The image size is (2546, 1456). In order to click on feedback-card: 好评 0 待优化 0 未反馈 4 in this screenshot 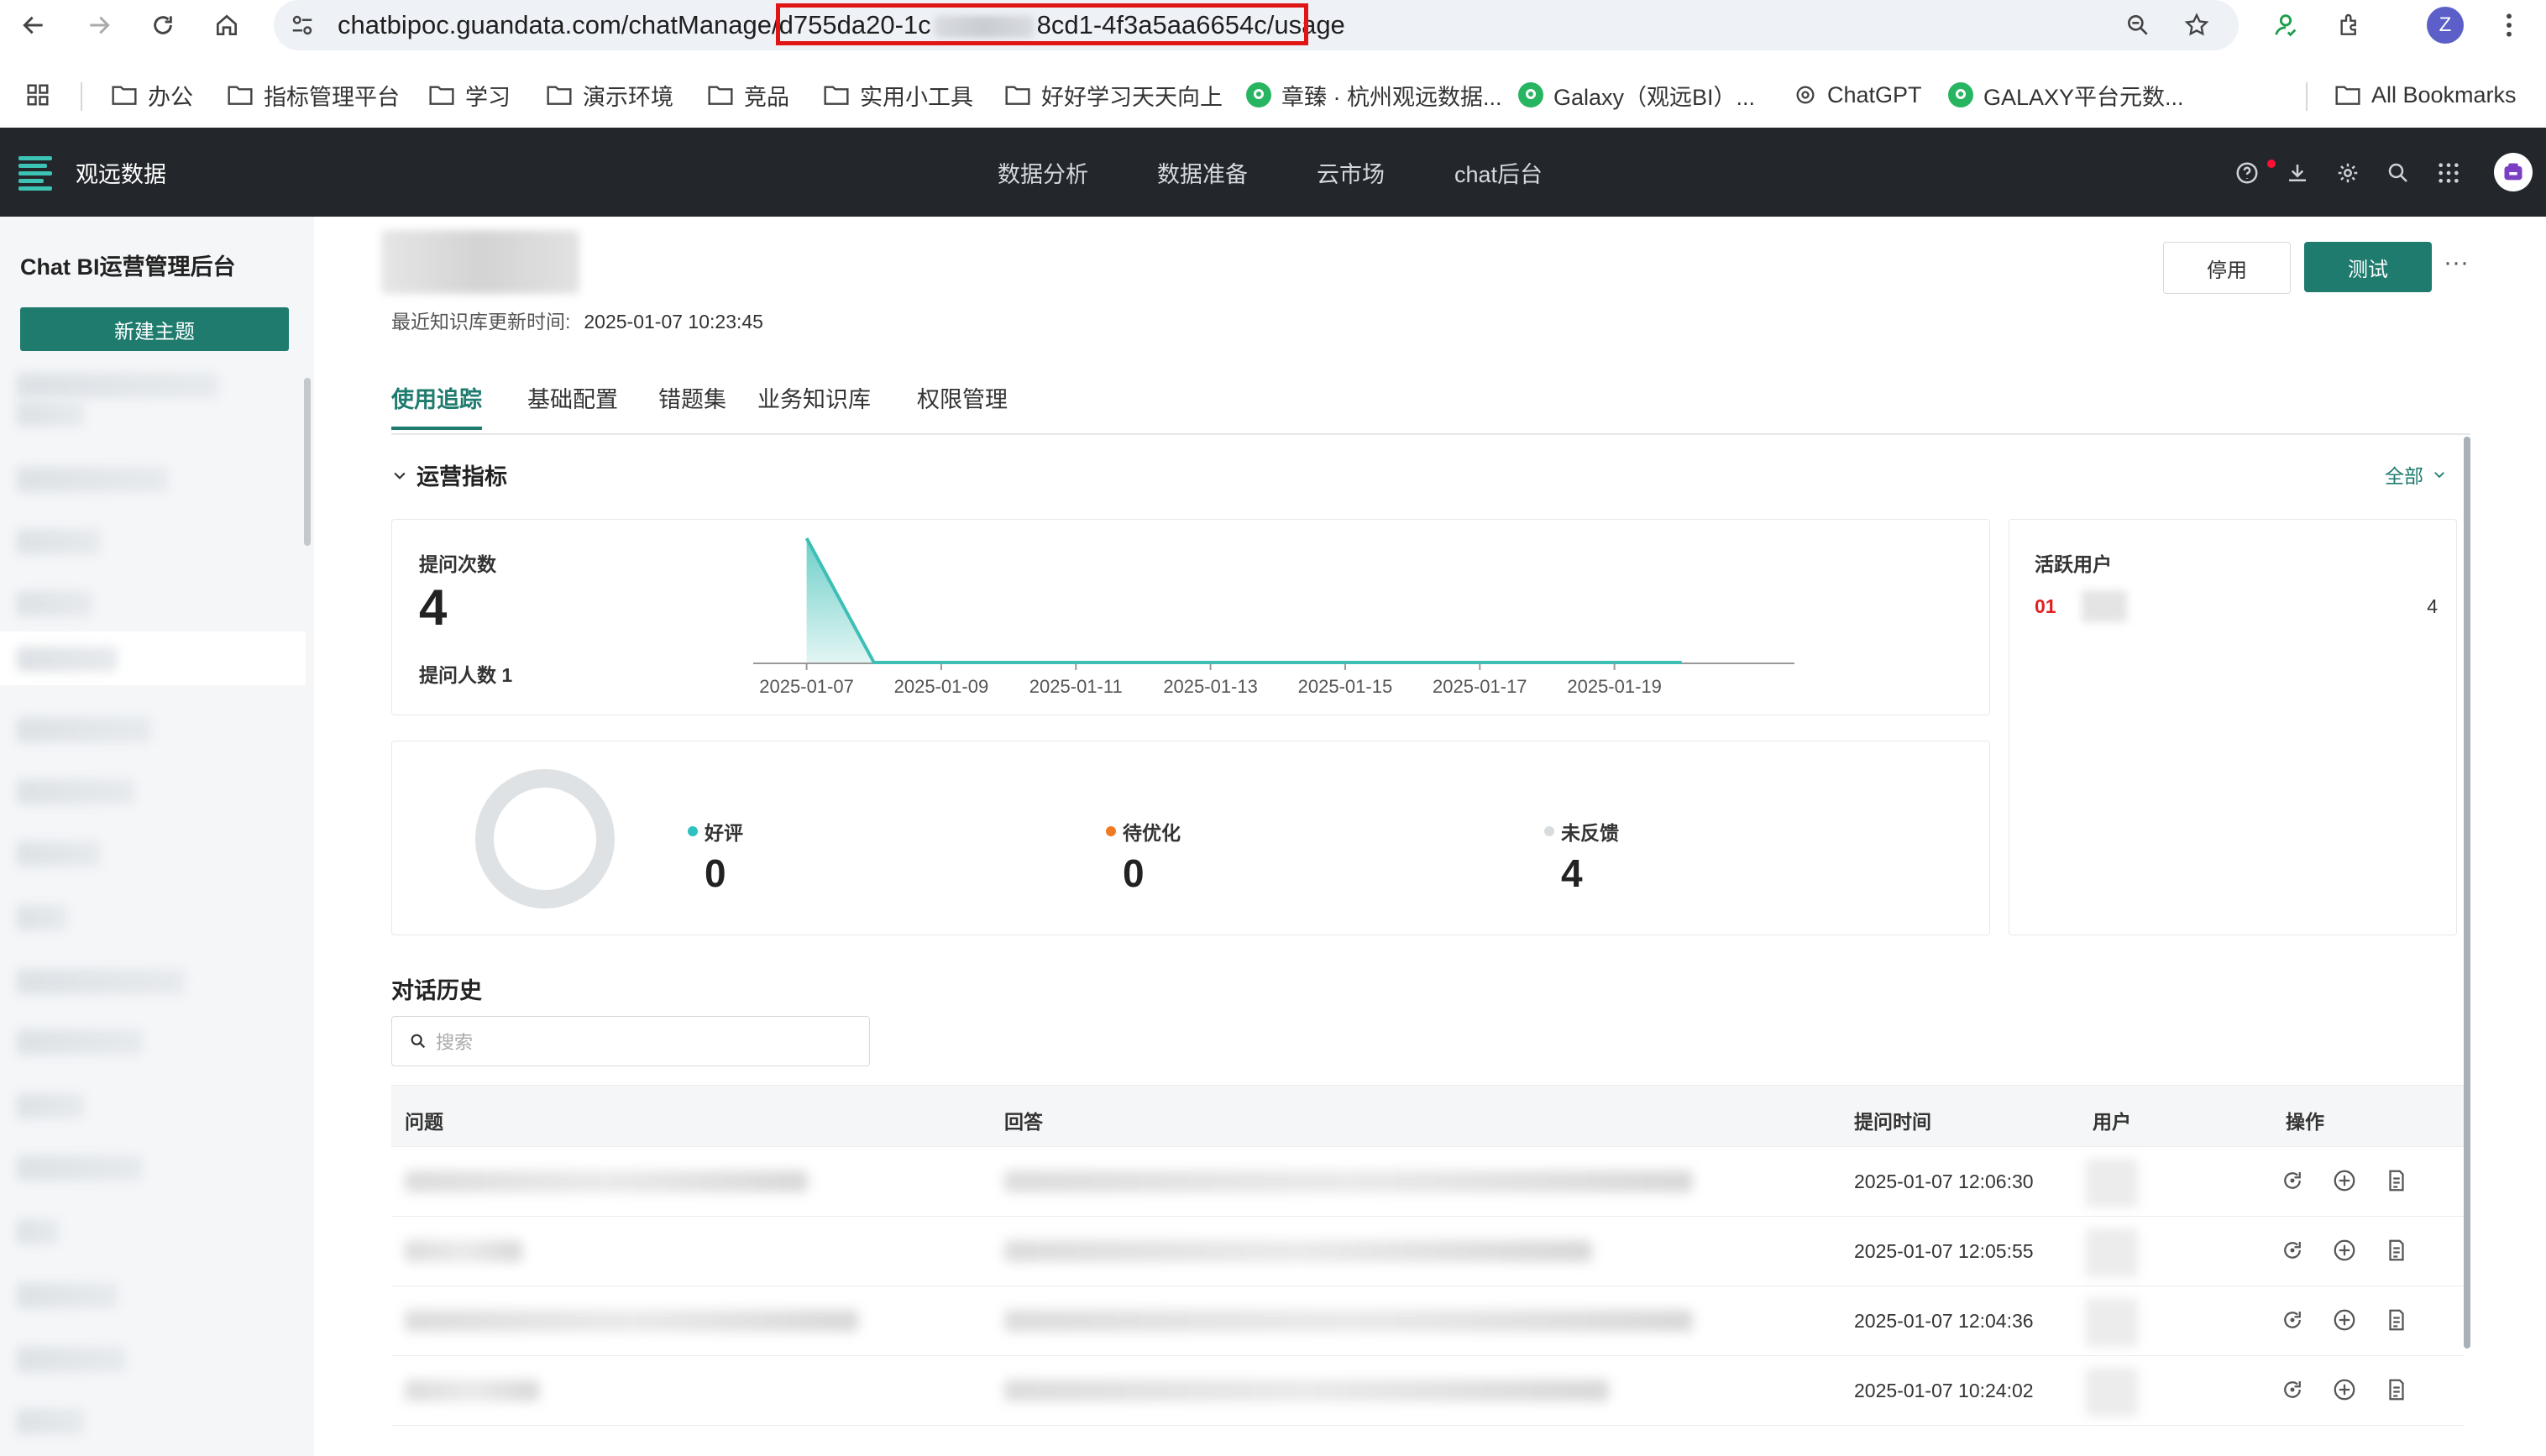, I will do `click(1191, 838)`.